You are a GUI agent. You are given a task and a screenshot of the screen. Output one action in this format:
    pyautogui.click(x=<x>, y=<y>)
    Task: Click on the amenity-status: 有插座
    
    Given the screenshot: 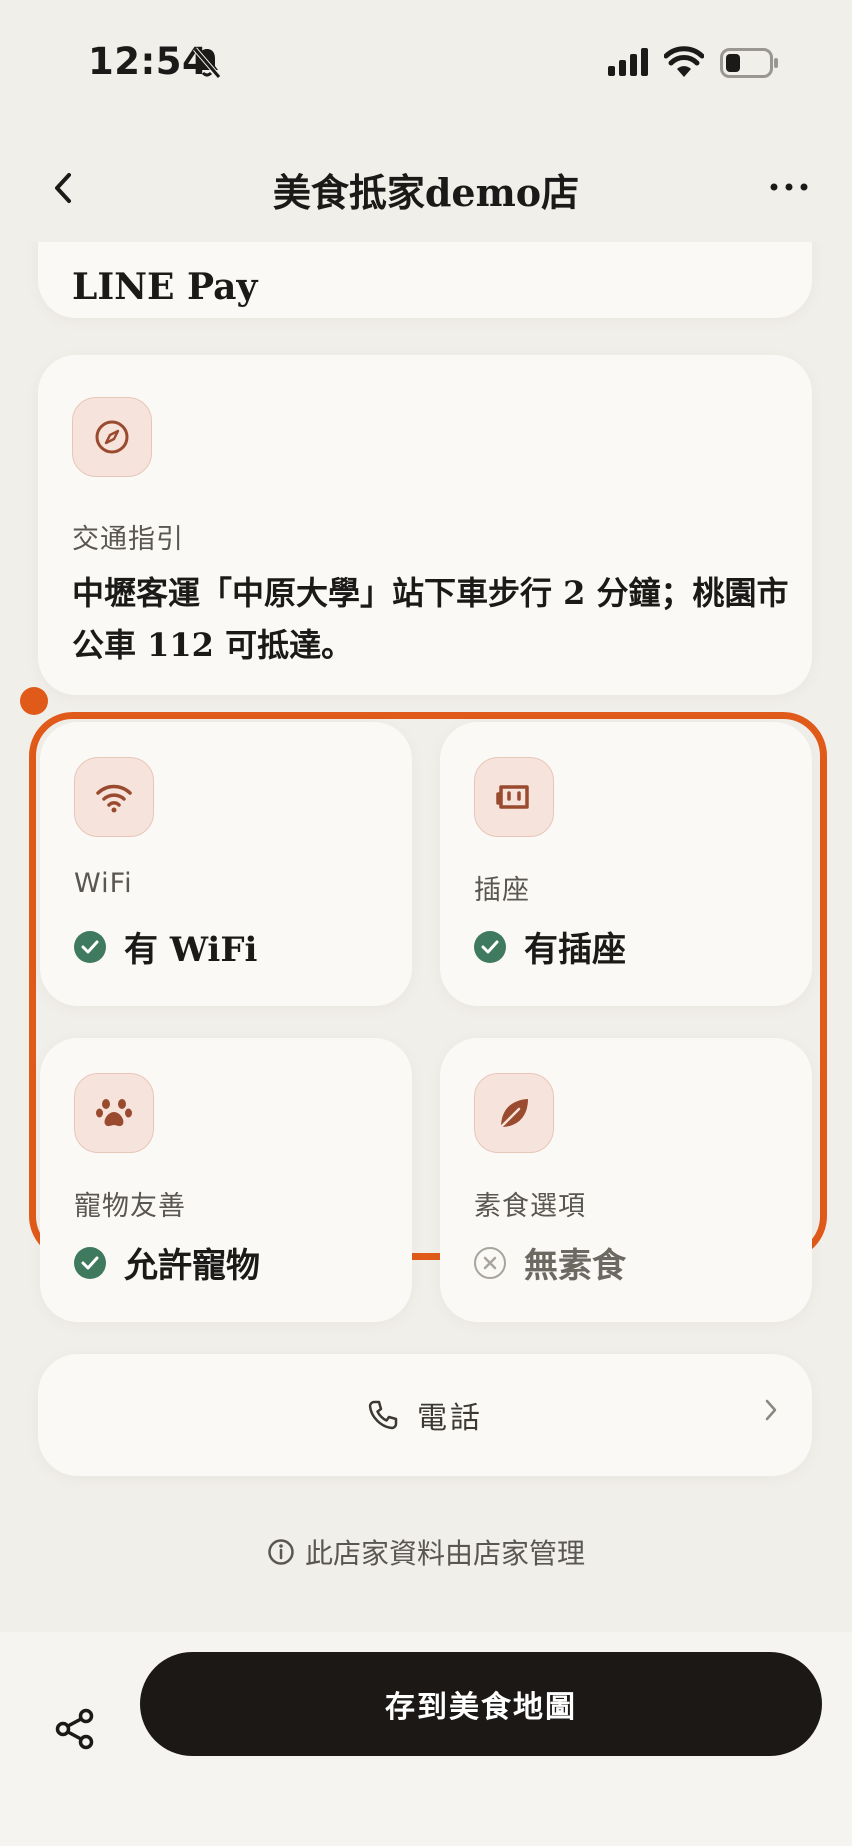 What is the action you would take?
    pyautogui.click(x=550, y=946)
    